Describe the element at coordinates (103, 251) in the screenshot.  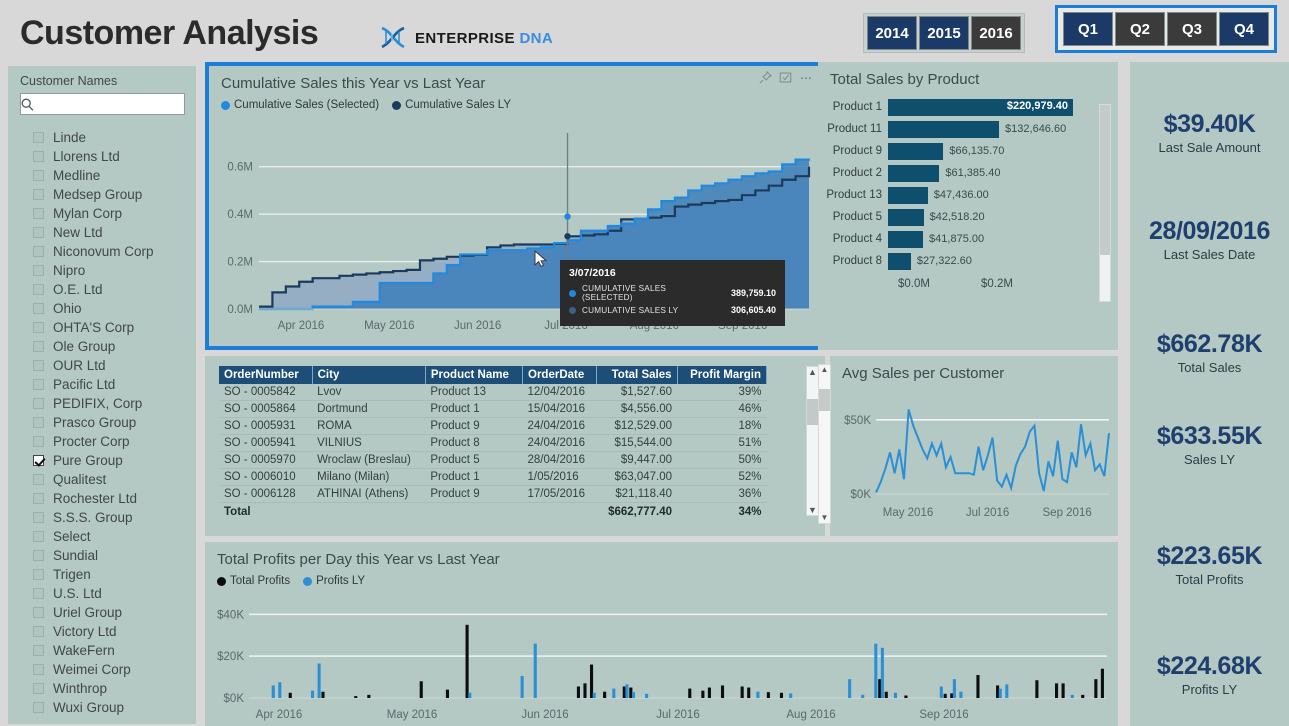
I see `customer-list-item: Niconovum Corp` at that location.